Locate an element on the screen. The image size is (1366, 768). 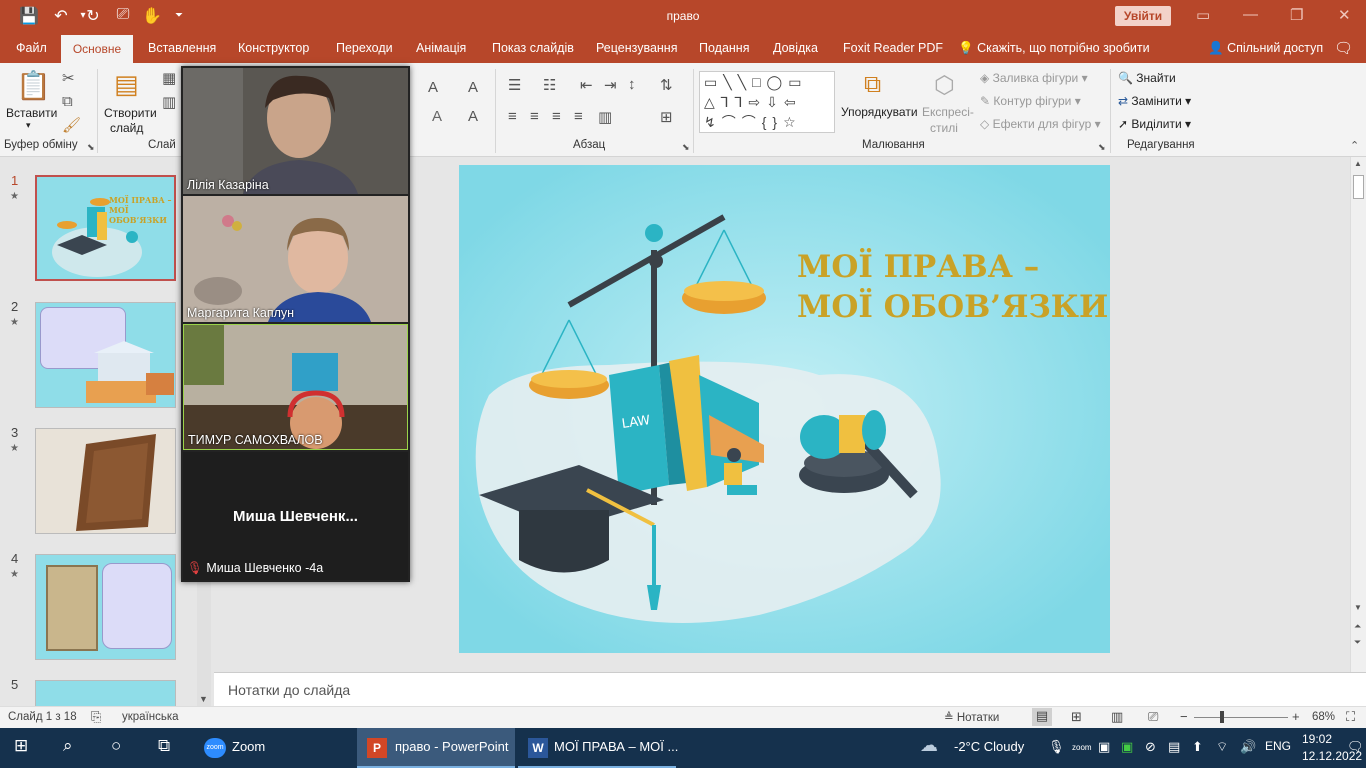
shapes-gallery: ▭╲╲□◯▭ △⅂⅂⇨⇩⇦ ↯⌒⌒{}☆ is located at coordinates (767, 102).